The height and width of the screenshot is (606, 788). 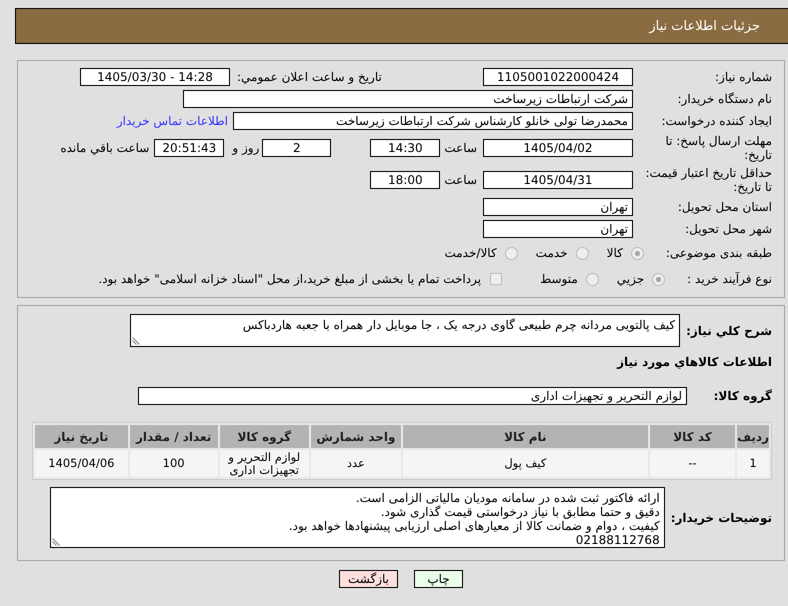 I want to click on deadline-date-field: 1405/04/02, so click(x=558, y=148).